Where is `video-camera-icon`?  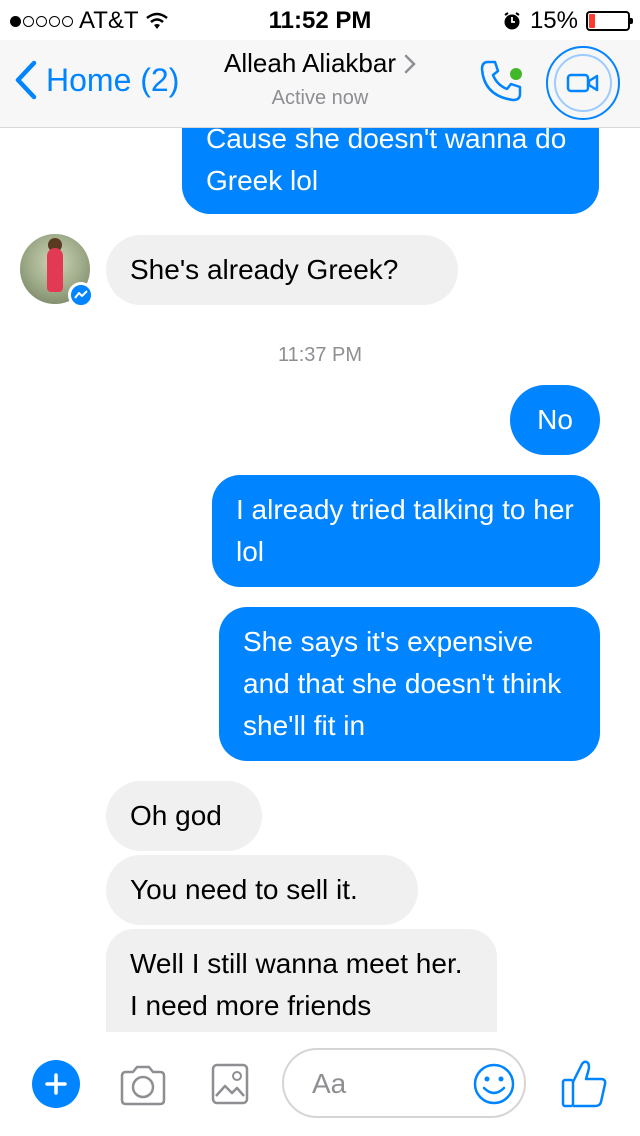 video-camera-icon is located at coordinates (582, 83).